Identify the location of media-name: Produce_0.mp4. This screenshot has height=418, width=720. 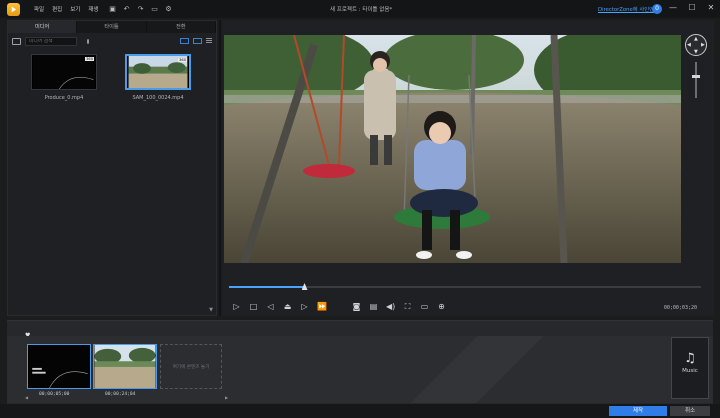
(64, 98).